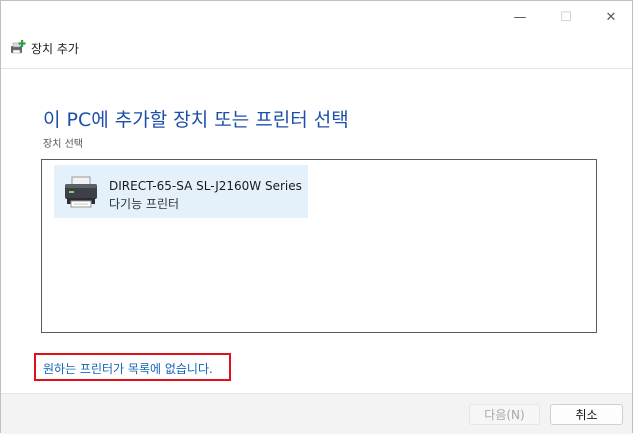 Image resolution: width=633 pixels, height=434 pixels. I want to click on next-button: 다음(N), so click(504, 414).